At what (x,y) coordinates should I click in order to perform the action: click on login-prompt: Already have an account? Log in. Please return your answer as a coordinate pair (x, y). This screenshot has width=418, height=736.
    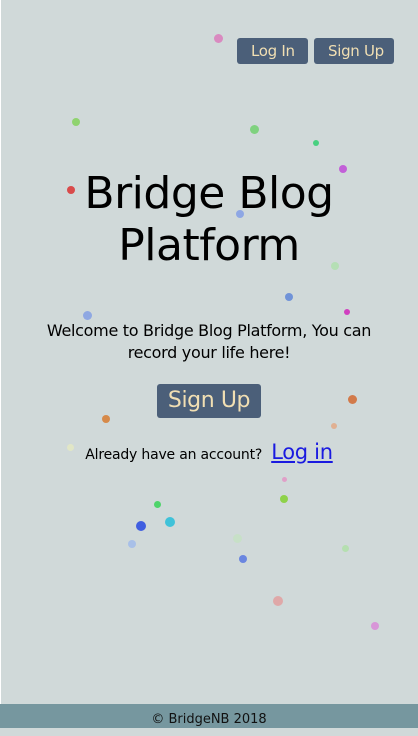
    Looking at the image, I should click on (209, 452).